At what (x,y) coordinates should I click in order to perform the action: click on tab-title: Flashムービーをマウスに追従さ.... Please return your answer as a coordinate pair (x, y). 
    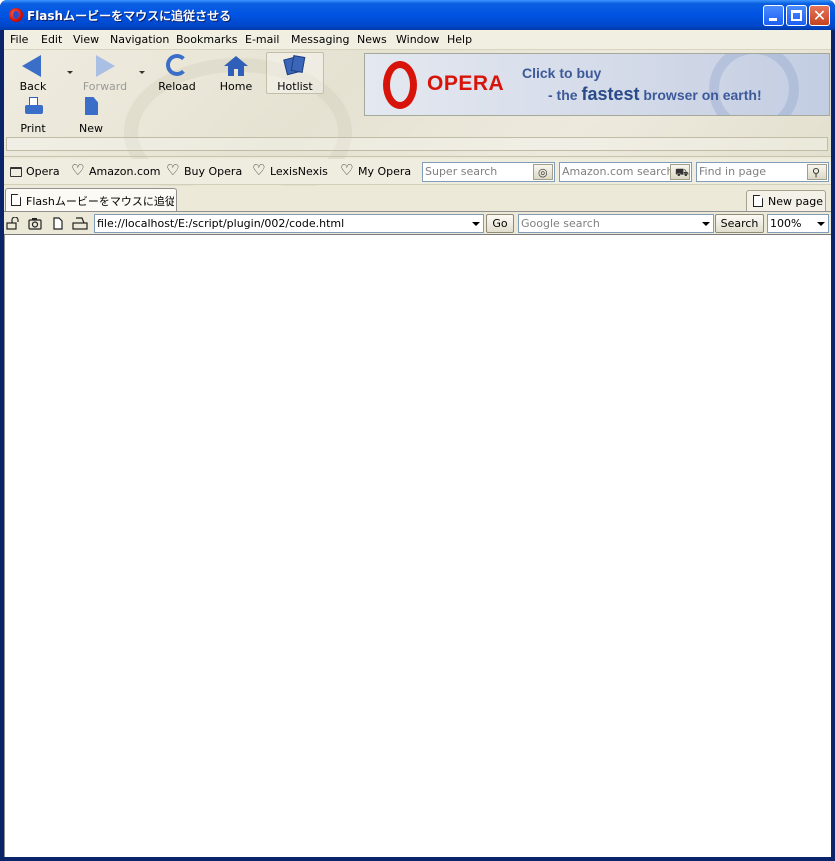
    Looking at the image, I should click on (100, 201).